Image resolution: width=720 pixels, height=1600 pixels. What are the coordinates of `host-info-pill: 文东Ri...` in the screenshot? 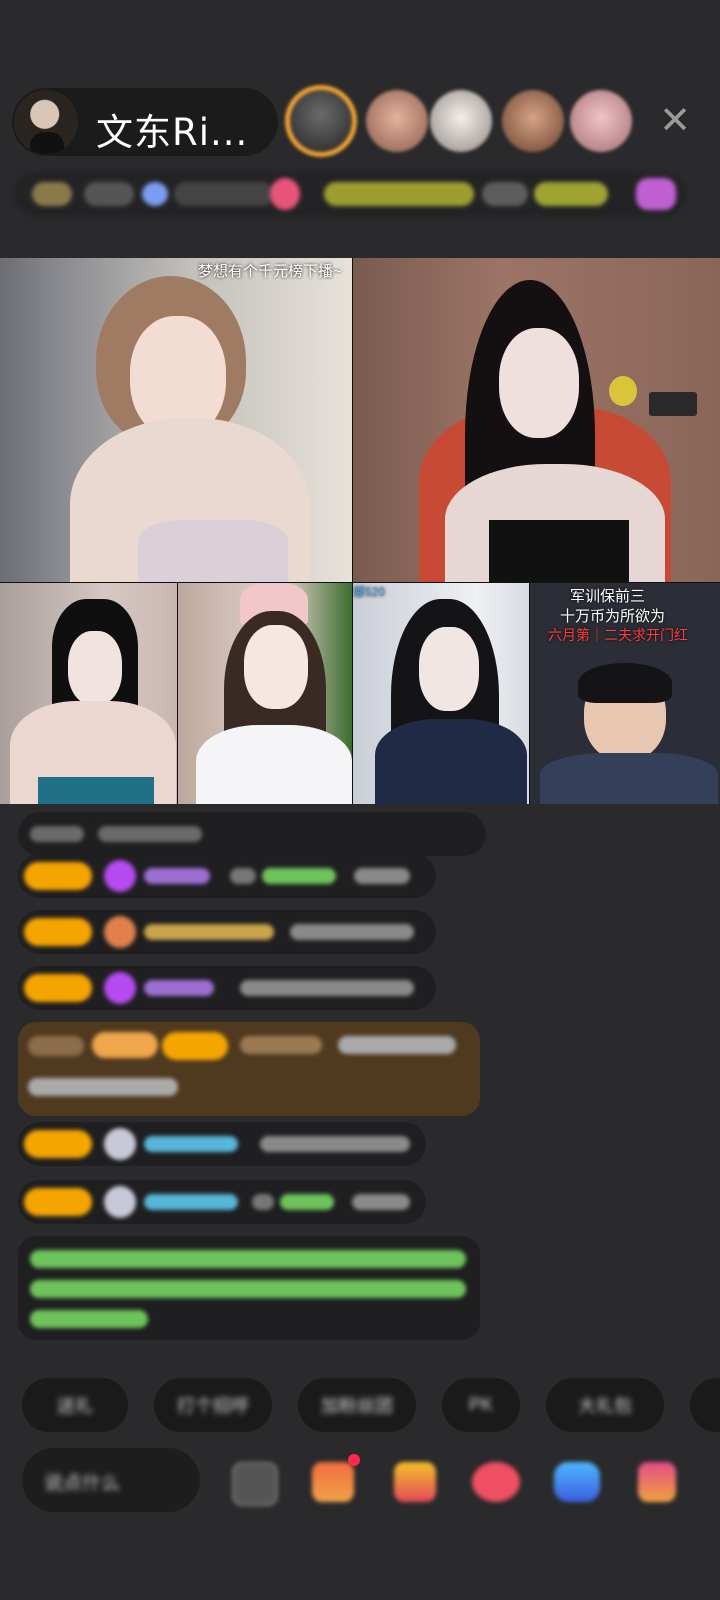 It's located at (145, 122).